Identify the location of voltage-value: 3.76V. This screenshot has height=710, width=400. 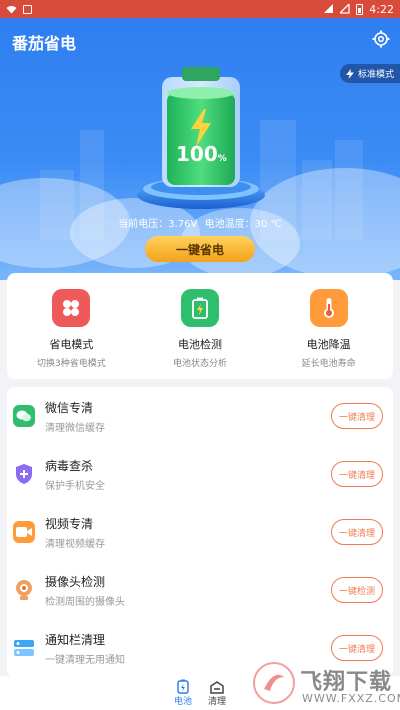
(183, 224).